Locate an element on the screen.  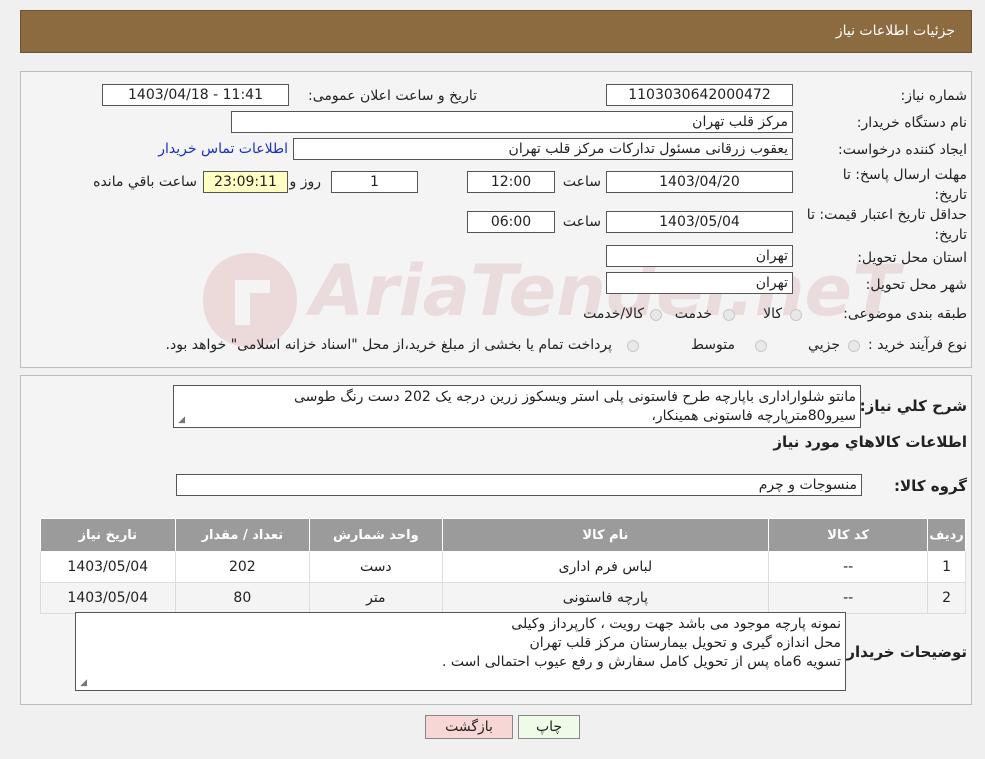
response-deadline-label: مهلت ارسال پاسخ: تا تاریخ: is located at coordinates (904, 185).